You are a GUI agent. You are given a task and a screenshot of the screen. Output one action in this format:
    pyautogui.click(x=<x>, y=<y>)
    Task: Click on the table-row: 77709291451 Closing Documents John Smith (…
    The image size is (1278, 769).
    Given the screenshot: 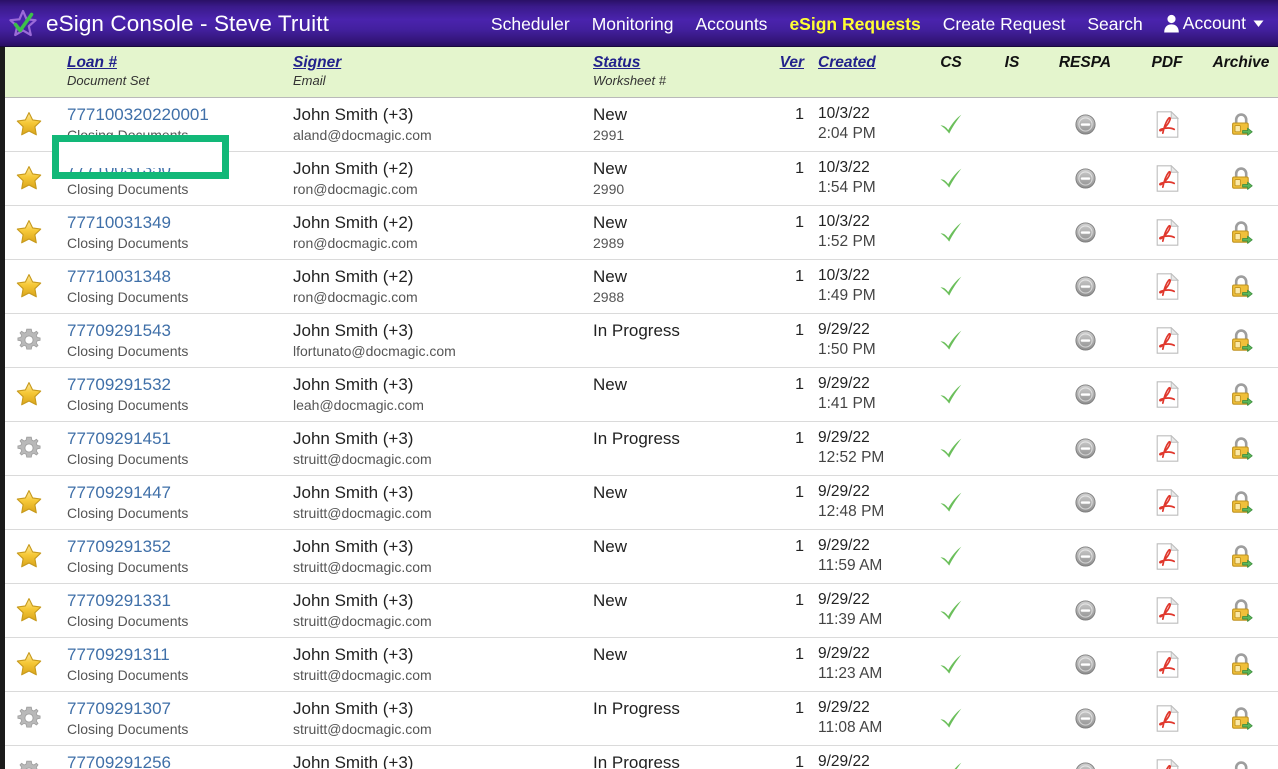 What is the action you would take?
    pyautogui.click(x=641, y=448)
    